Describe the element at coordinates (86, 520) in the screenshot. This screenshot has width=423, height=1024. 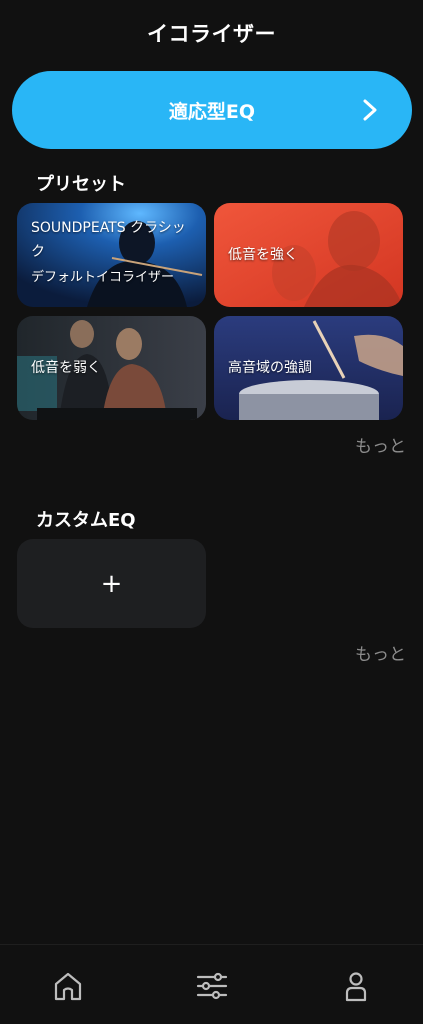
I see `custom-eq-section-title: カスタムEQ` at that location.